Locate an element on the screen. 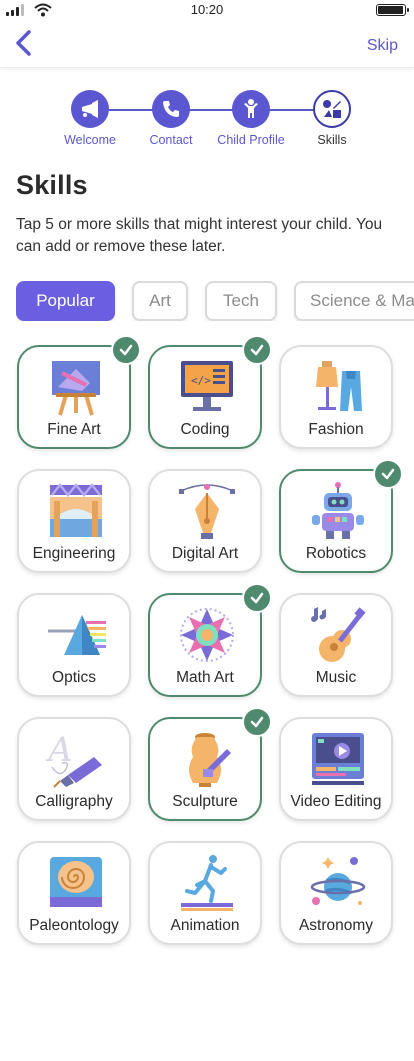 This screenshot has width=414, height=1061. mannequin-icon is located at coordinates (339, 386).